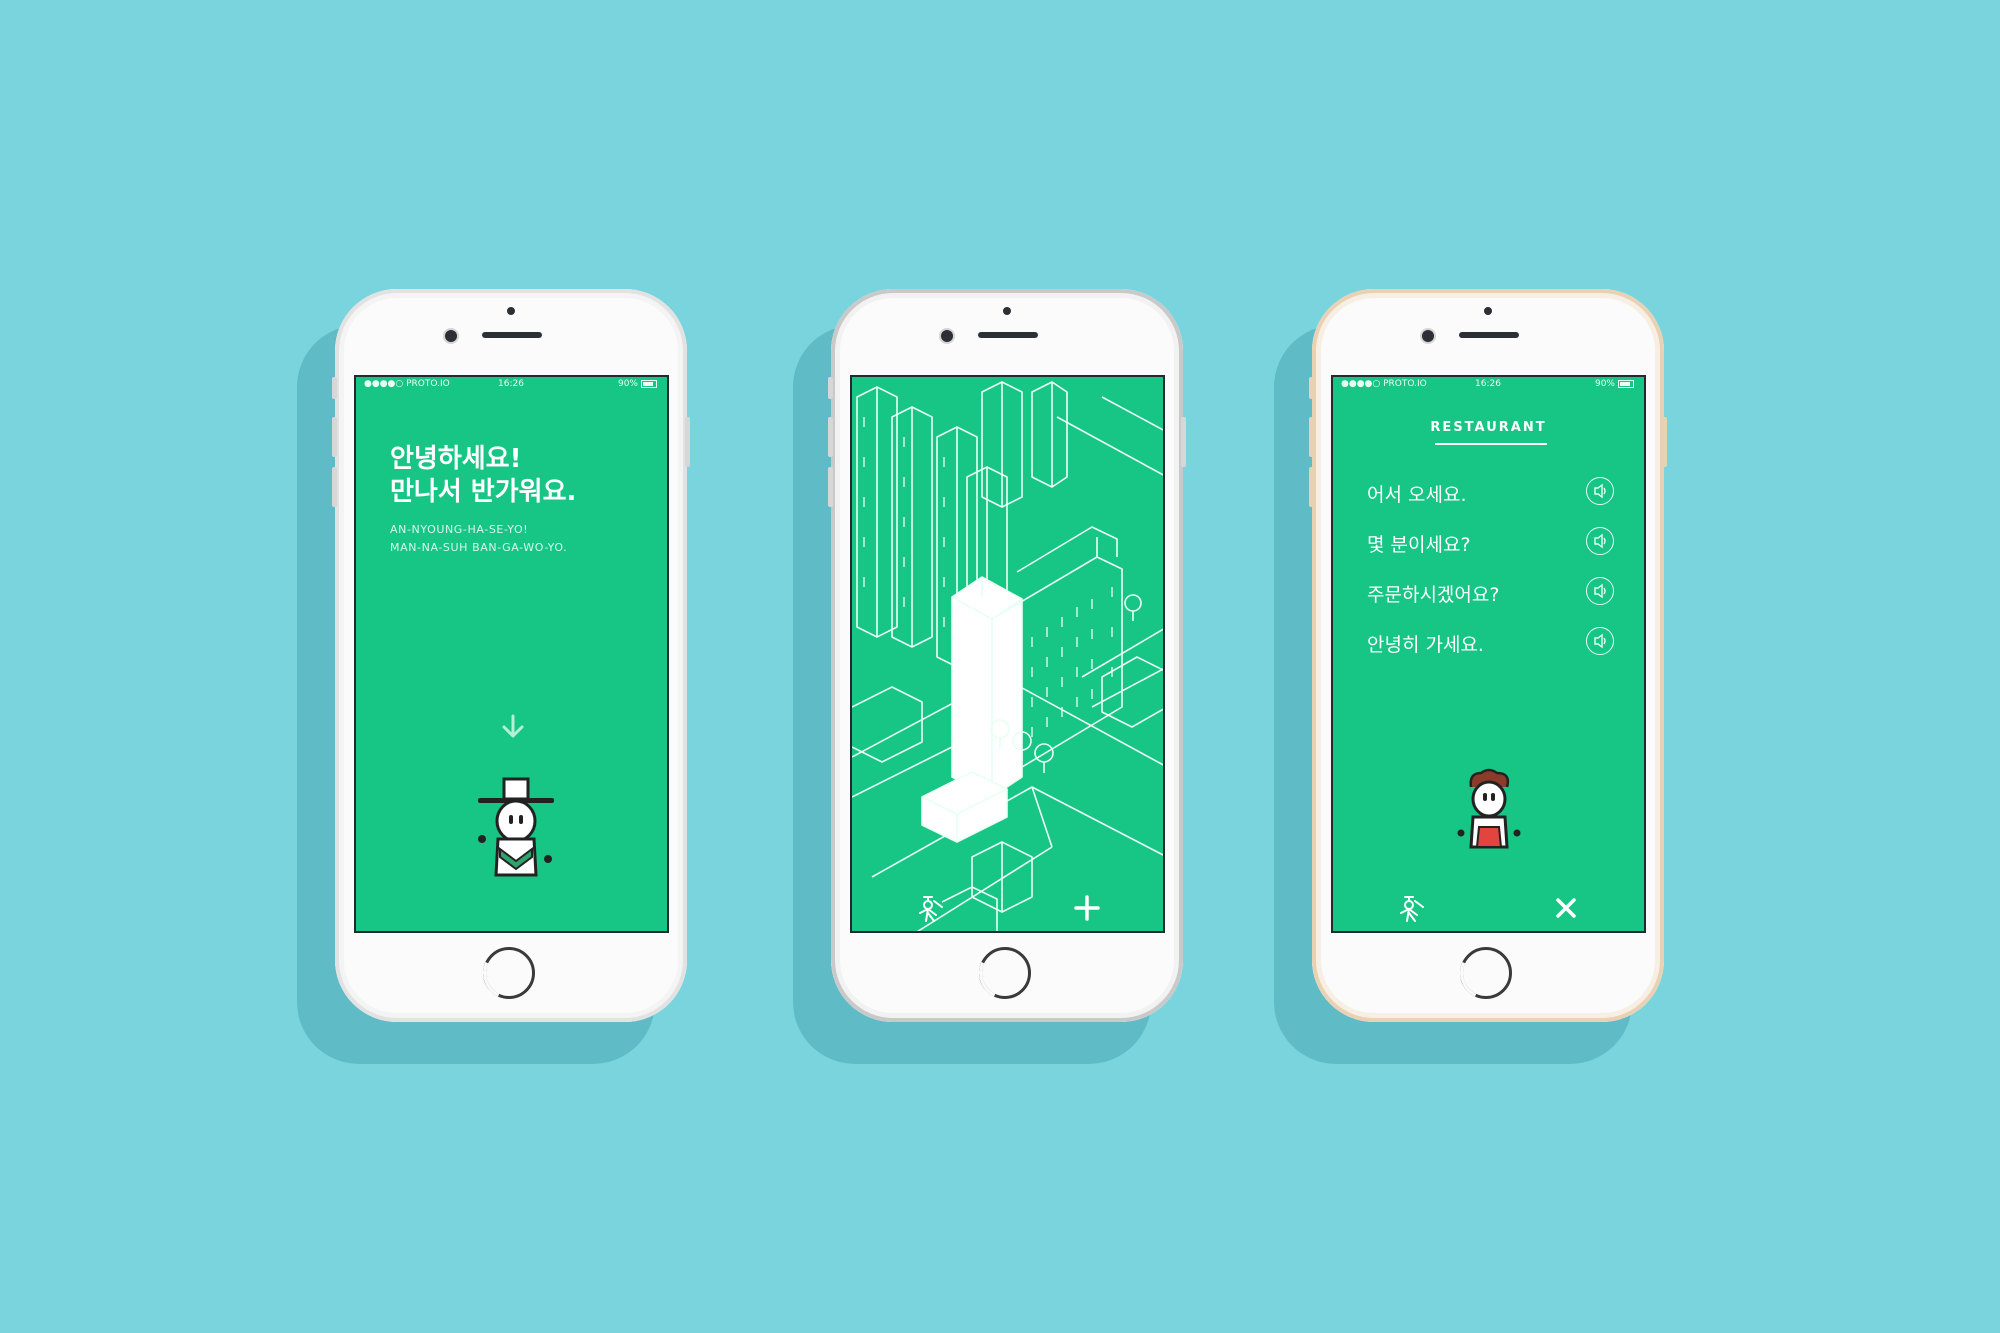 Image resolution: width=2000 pixels, height=1333 pixels. What do you see at coordinates (456, 459) in the screenshot?
I see `greeting-line-1: 안녕하세요!` at bounding box center [456, 459].